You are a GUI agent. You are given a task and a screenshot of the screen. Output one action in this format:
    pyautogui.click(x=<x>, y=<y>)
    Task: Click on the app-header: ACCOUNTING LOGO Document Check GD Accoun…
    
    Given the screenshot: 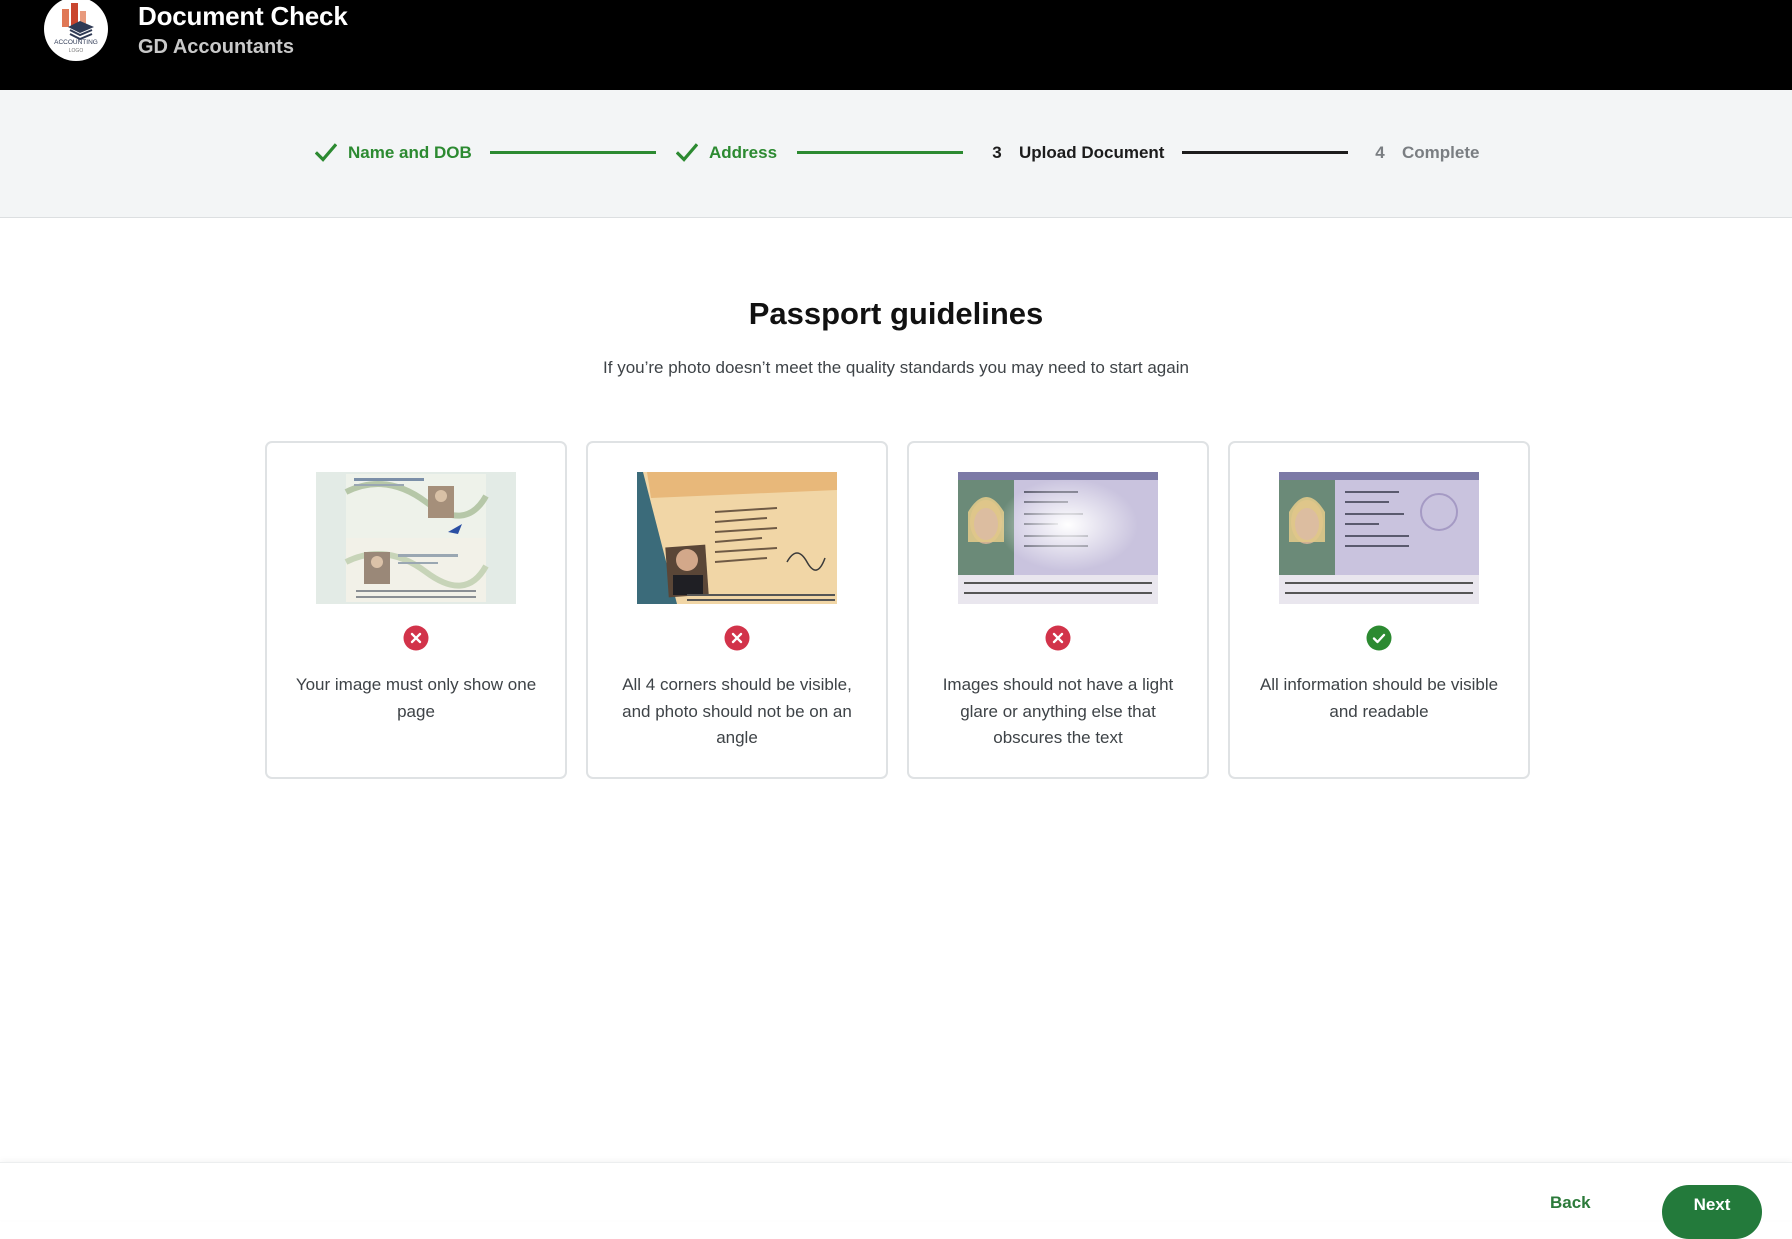 What is the action you would take?
    pyautogui.click(x=896, y=45)
    